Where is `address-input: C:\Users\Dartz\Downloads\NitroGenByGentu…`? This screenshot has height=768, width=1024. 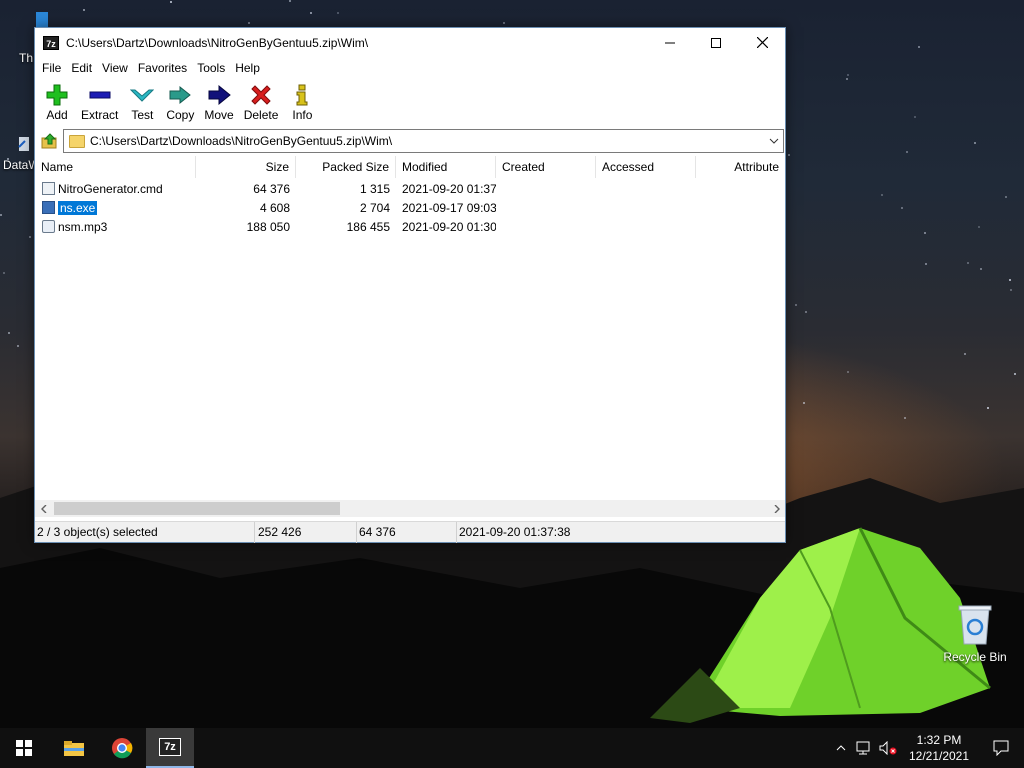
address-input: C:\Users\Dartz\Downloads\NitroGenByGentu… is located at coordinates (423, 141).